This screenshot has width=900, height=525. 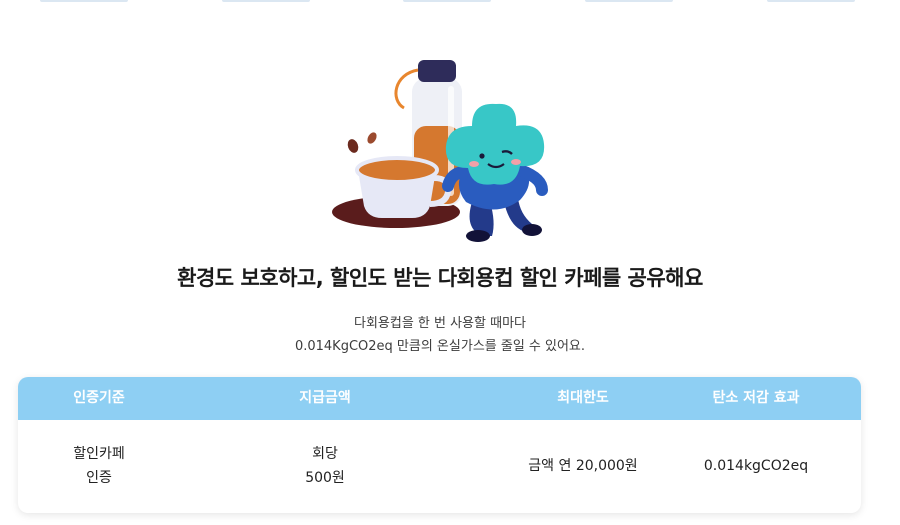 What do you see at coordinates (99, 454) in the screenshot?
I see `cell-criteria-line-1: 할인카페` at bounding box center [99, 454].